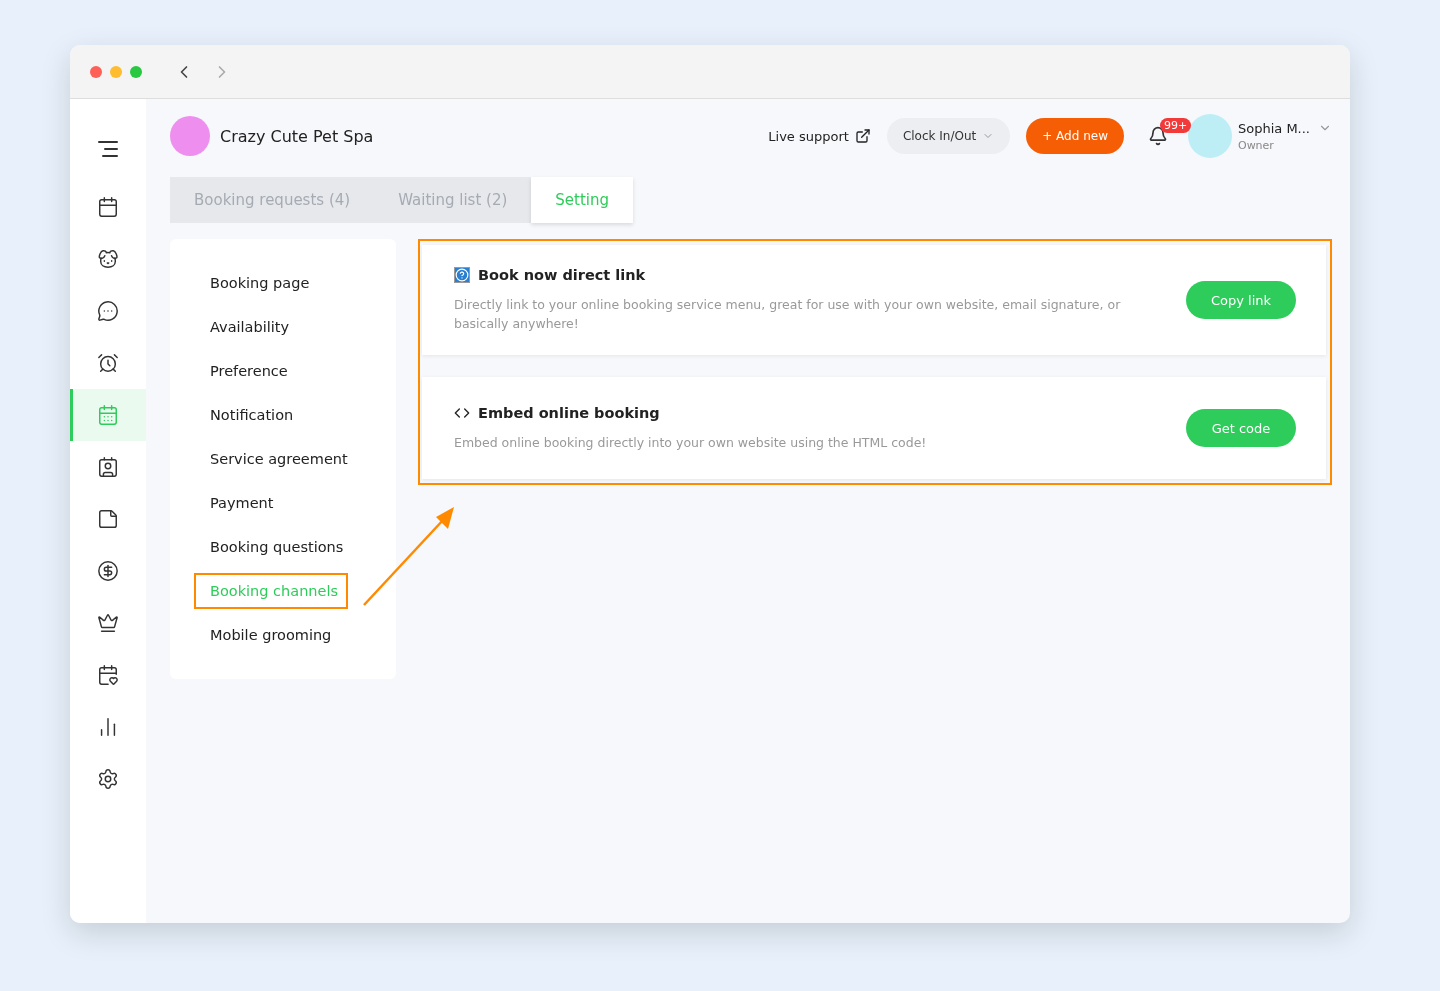 The width and height of the screenshot is (1440, 991). I want to click on dog-icon, so click(108, 259).